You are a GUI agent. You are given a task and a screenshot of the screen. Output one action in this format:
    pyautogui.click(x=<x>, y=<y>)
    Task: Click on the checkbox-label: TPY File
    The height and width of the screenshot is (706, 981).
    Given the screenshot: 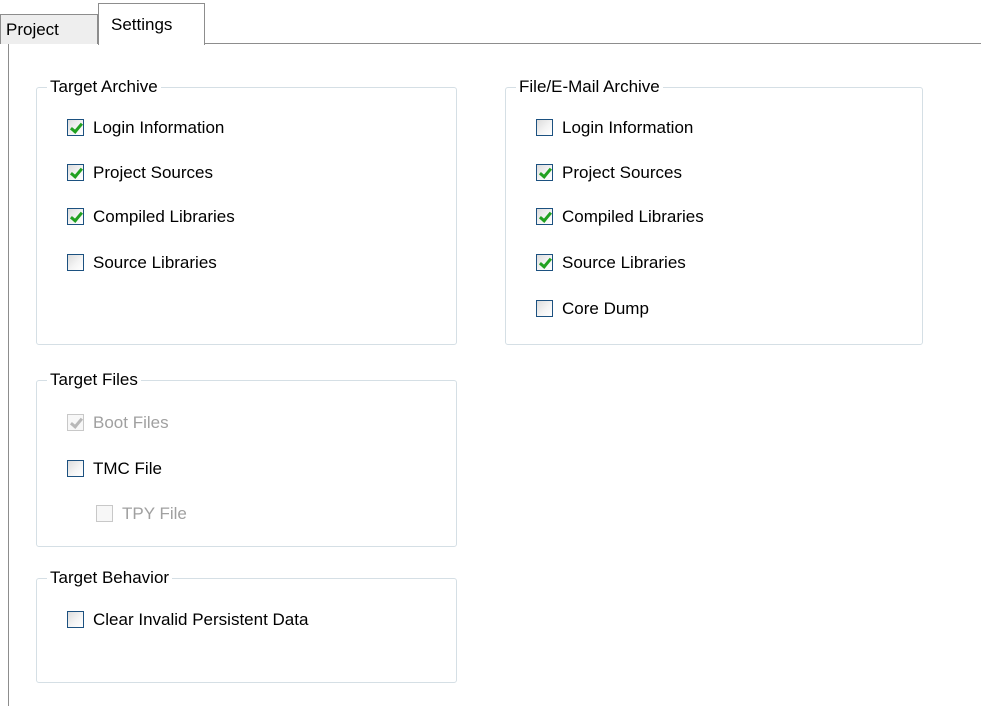 What is the action you would take?
    pyautogui.click(x=154, y=513)
    